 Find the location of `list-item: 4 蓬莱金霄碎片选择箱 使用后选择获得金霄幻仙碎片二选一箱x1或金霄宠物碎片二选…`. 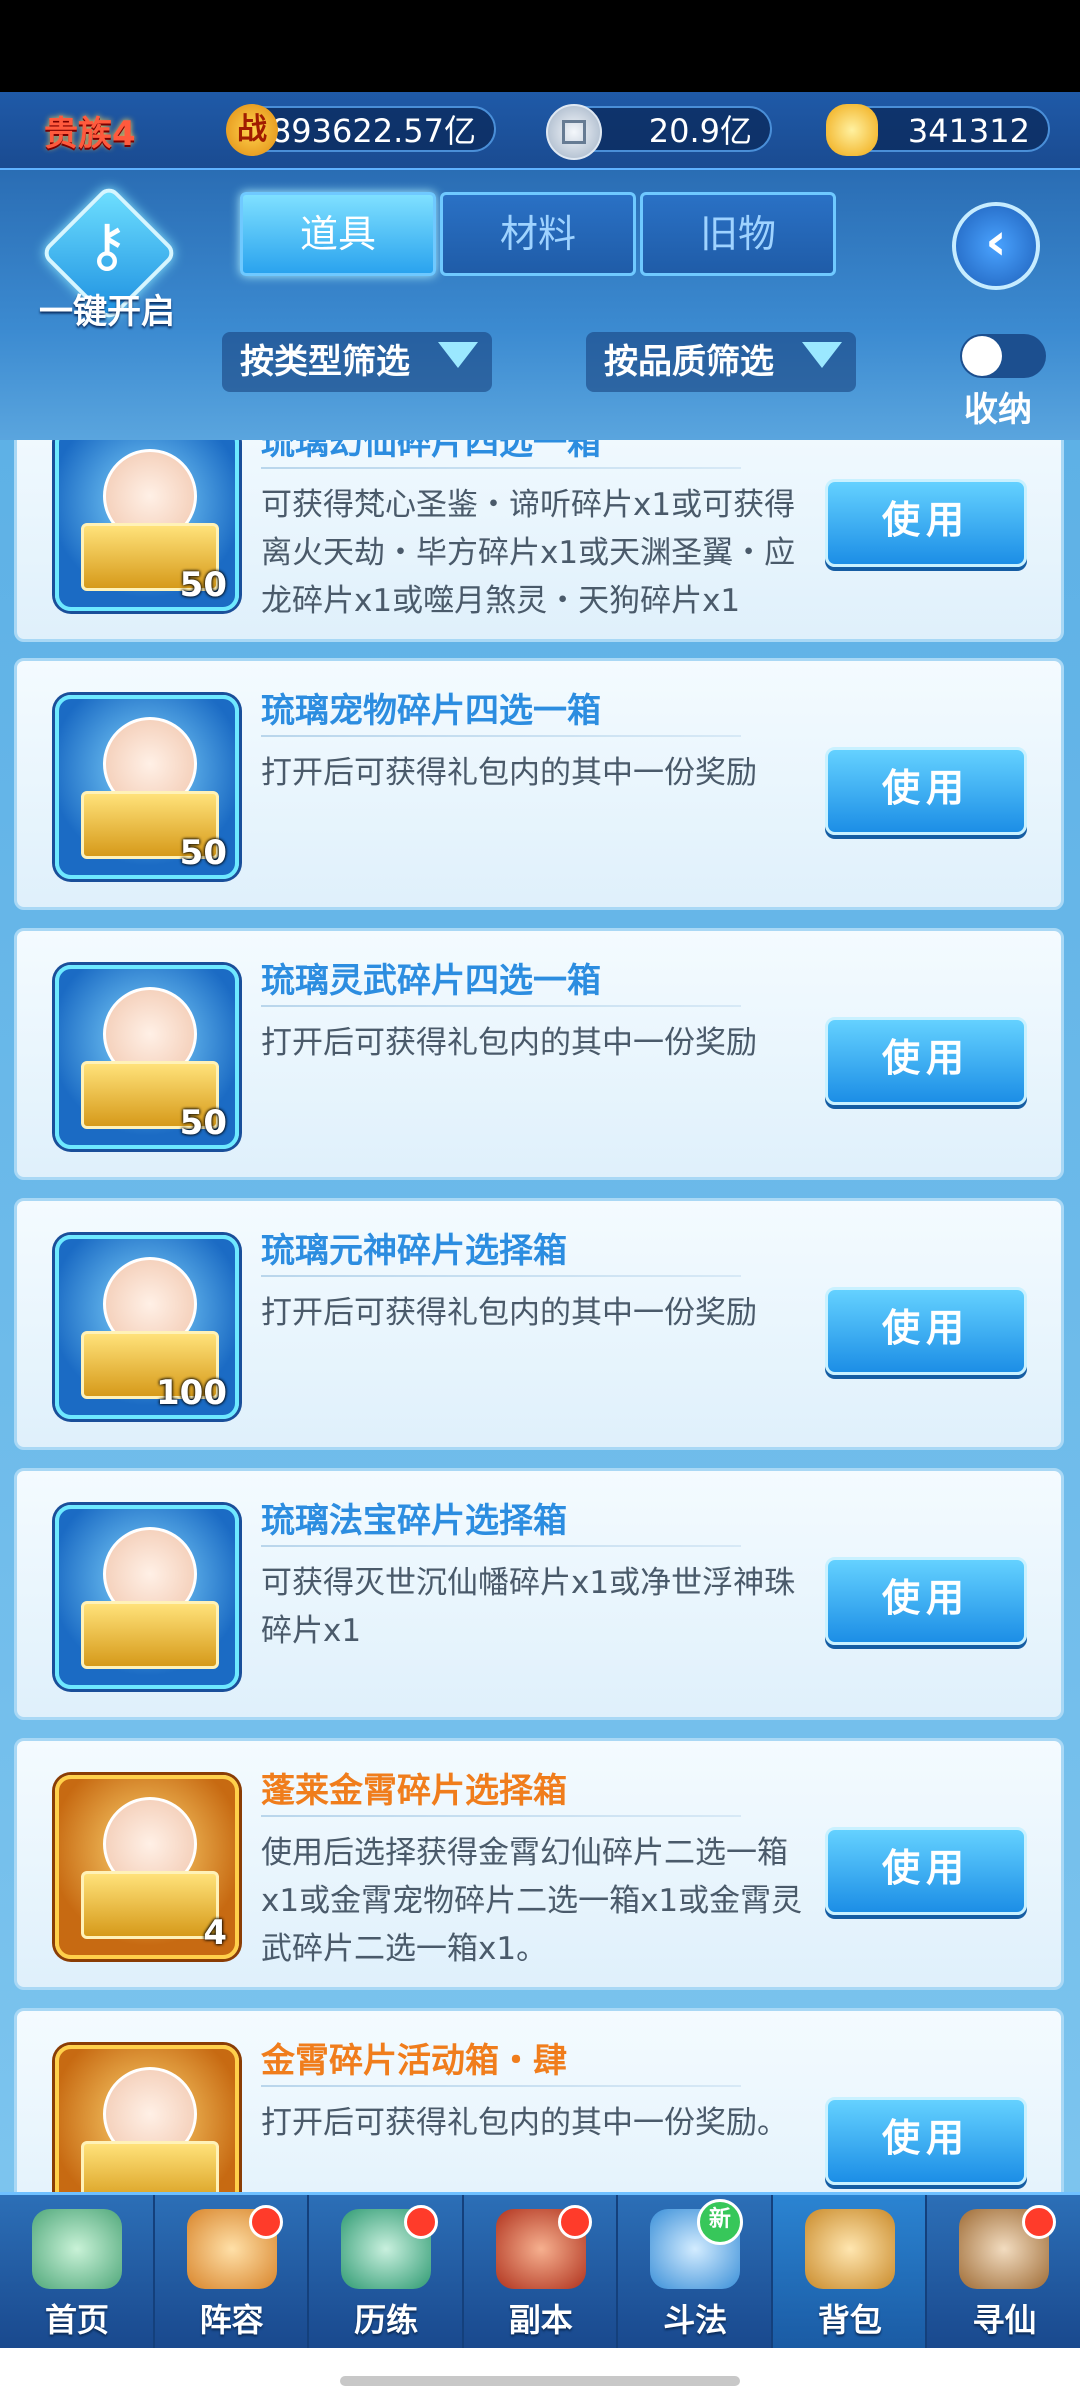

list-item: 4 蓬莱金霄碎片选择箱 使用后选择获得金霄幻仙碎片二选一箱x1或金霄宠物碎片二选… is located at coordinates (539, 1864).